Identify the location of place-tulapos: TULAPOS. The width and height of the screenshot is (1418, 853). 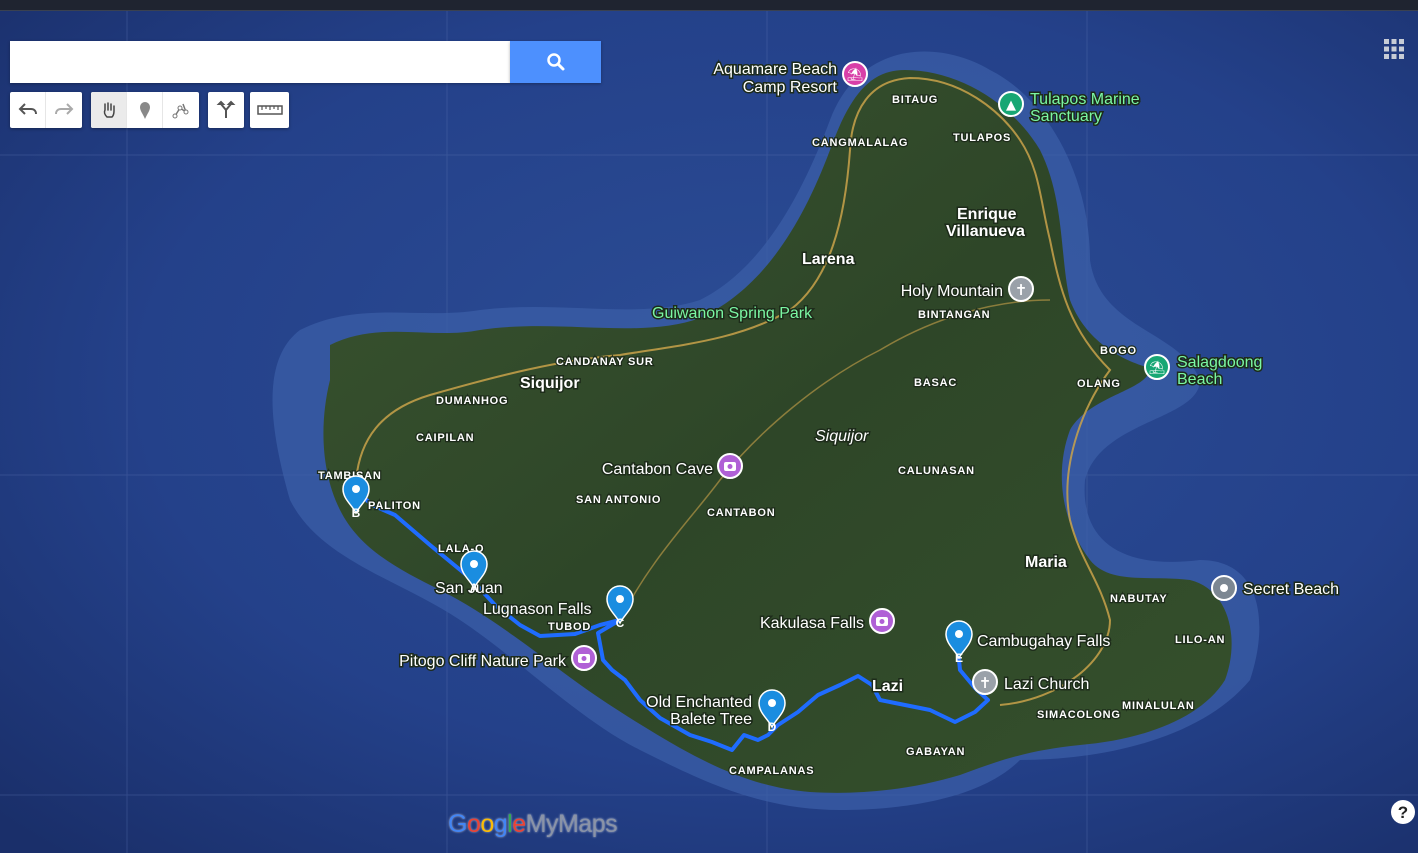
(982, 138).